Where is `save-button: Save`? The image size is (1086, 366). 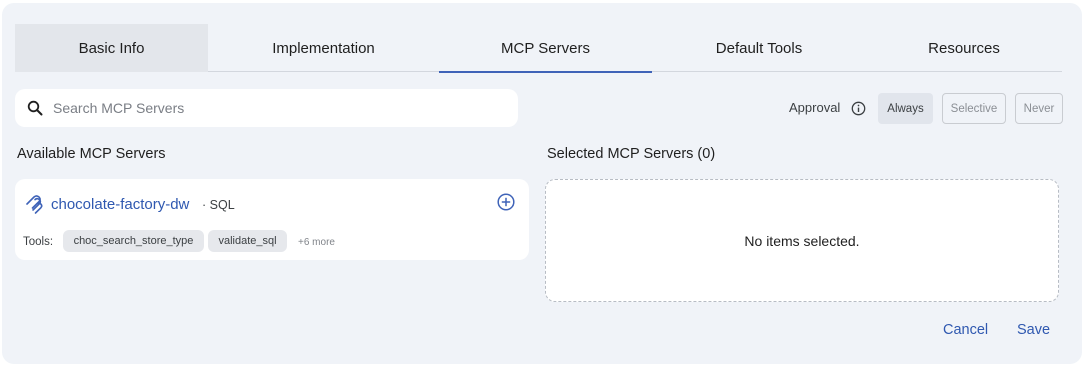 save-button: Save is located at coordinates (1033, 330).